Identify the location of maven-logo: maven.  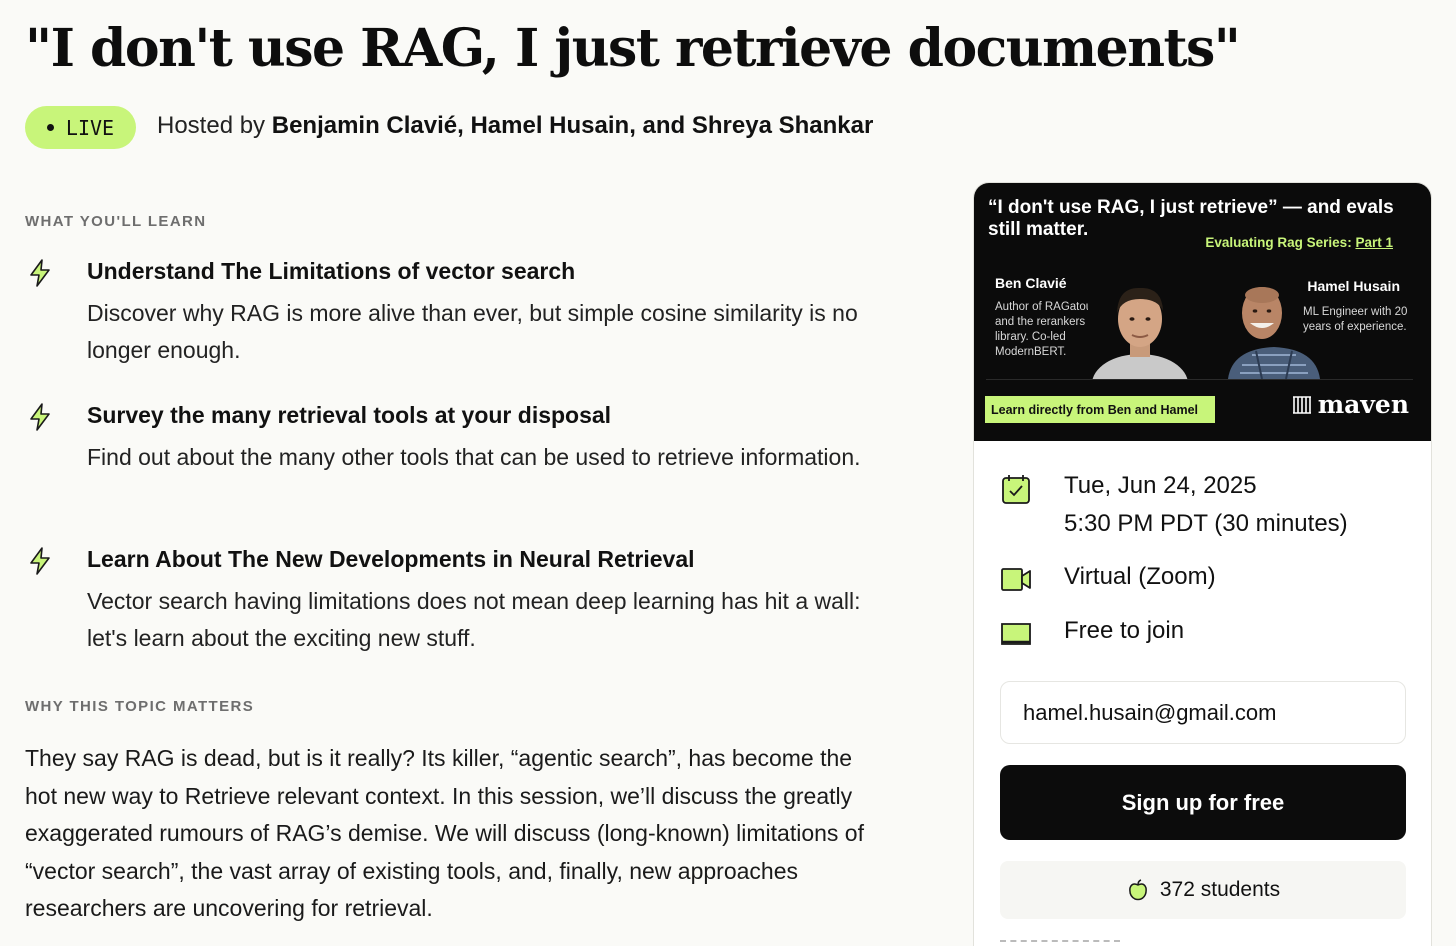
(1350, 404).